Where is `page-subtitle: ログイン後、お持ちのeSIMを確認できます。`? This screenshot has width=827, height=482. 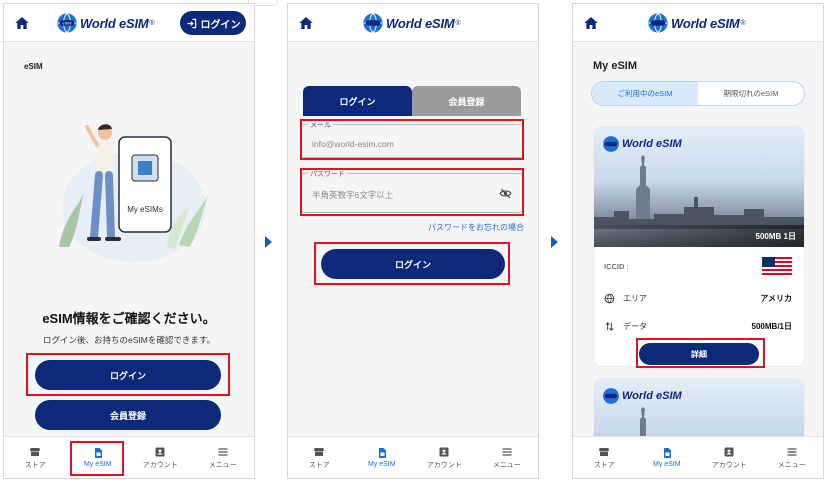 page-subtitle: ログイン後、お持ちのeSIMを確認できます。 is located at coordinates (129, 340).